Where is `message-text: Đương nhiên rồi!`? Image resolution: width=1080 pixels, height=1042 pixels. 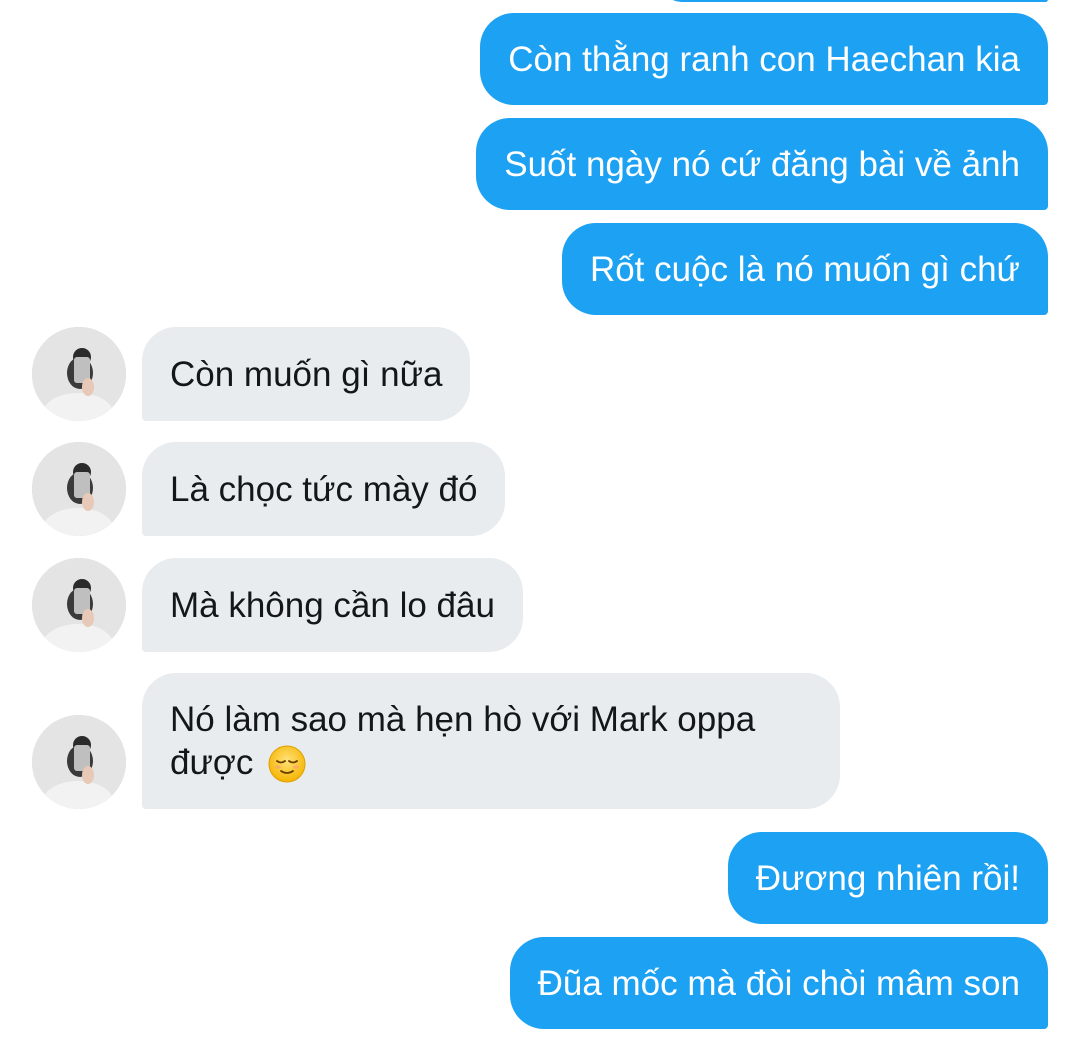 message-text: Đương nhiên rồi! is located at coordinates (887, 878).